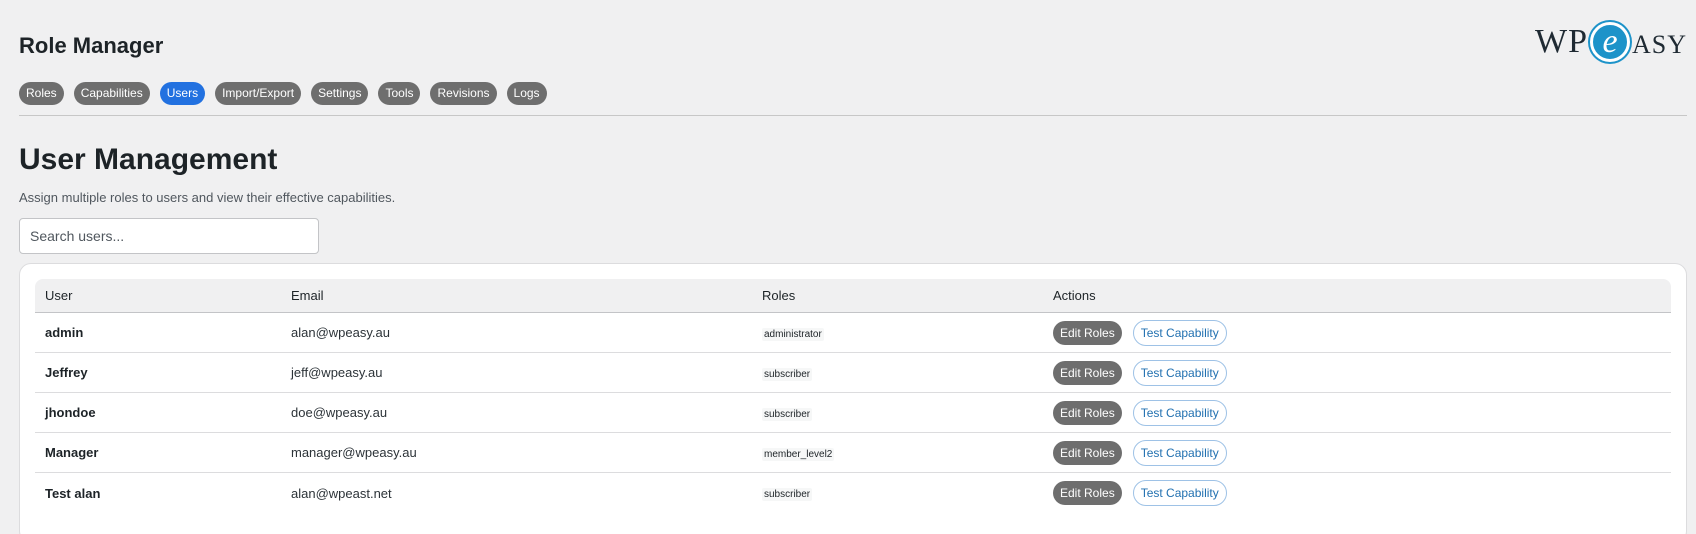  What do you see at coordinates (66, 372) in the screenshot?
I see `user-name: Jeffrey` at bounding box center [66, 372].